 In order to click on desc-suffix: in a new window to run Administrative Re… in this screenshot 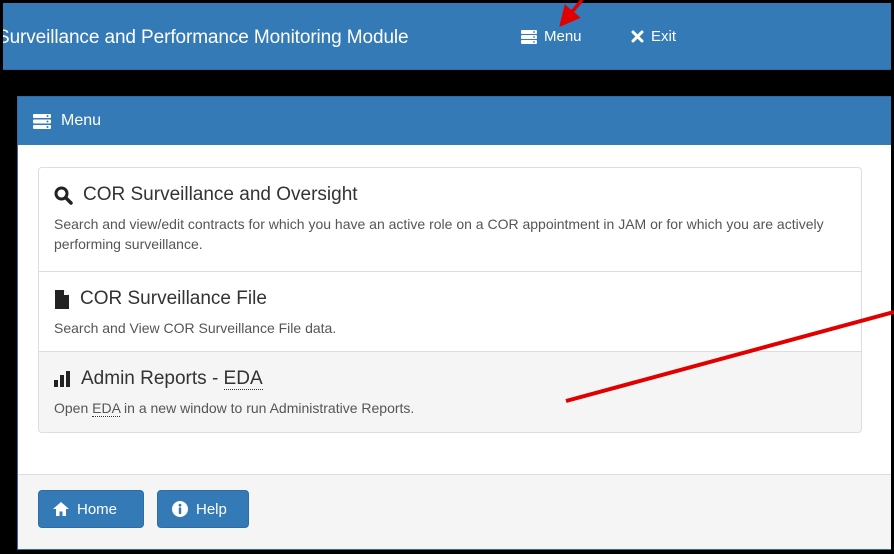, I will do `click(267, 408)`.